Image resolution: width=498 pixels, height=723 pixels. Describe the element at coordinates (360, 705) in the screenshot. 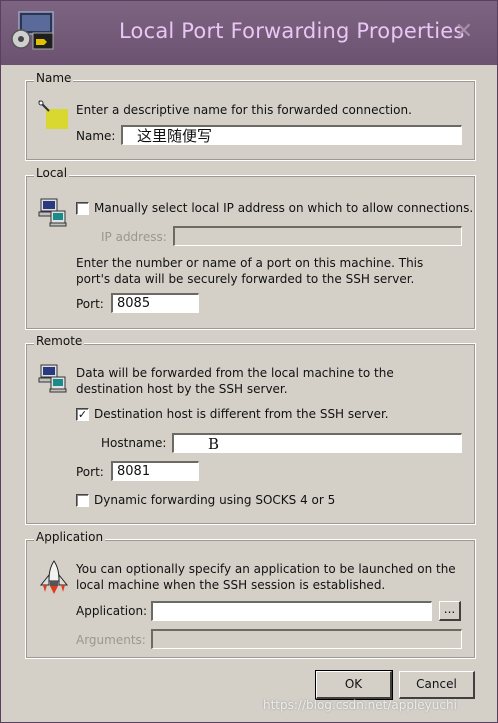

I see `watermark: https://blog.csdn.net/appleyuchi` at that location.